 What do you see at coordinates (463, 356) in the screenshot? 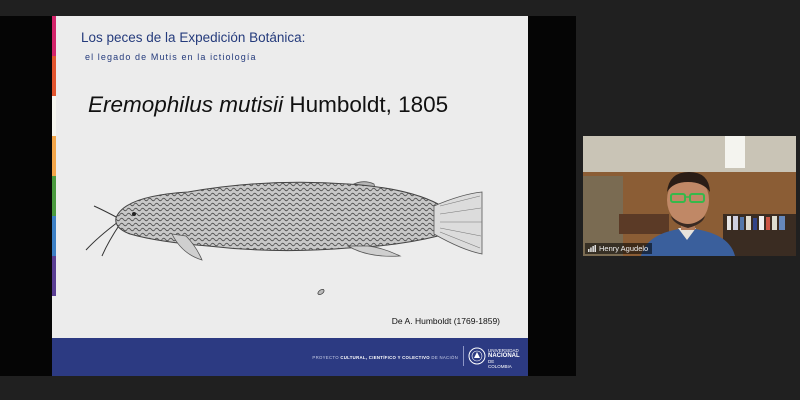
I see `footer-divider` at bounding box center [463, 356].